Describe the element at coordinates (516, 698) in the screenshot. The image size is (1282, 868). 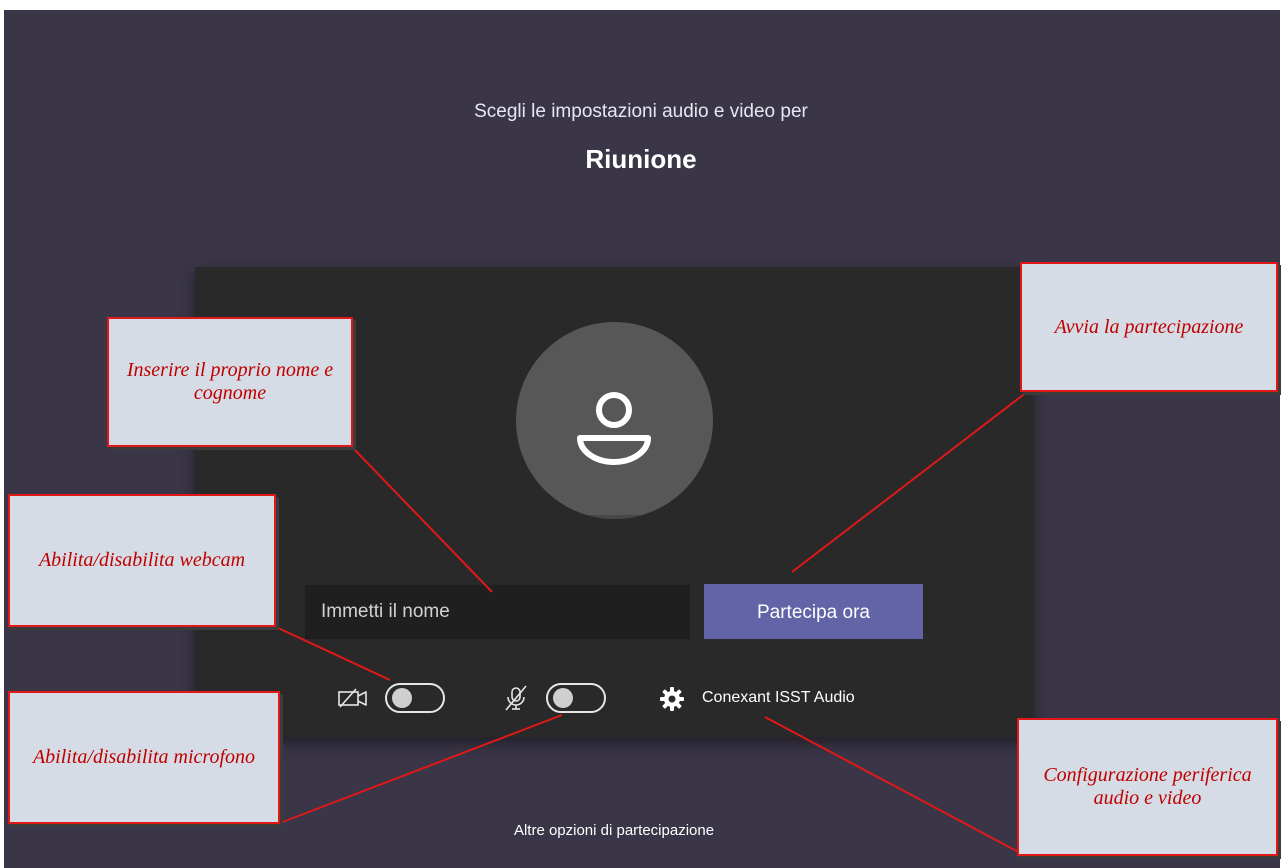
I see `microphone-off-icon` at that location.